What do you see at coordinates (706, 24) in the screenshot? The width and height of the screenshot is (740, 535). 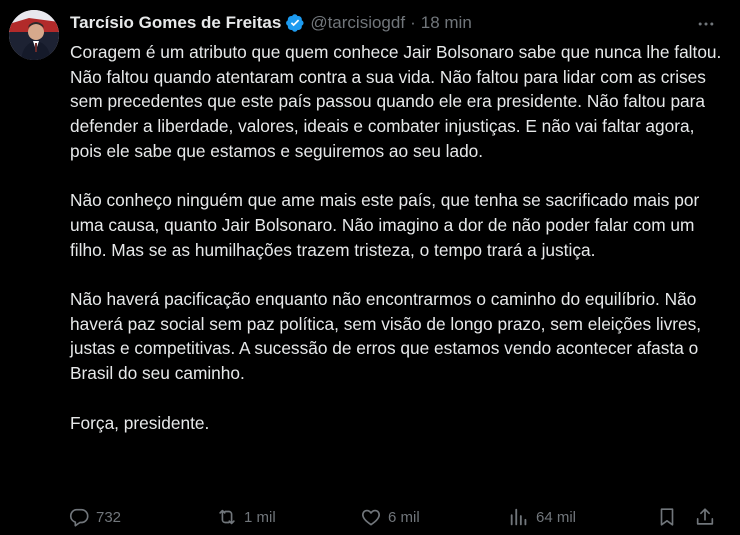 I see `more-icon` at bounding box center [706, 24].